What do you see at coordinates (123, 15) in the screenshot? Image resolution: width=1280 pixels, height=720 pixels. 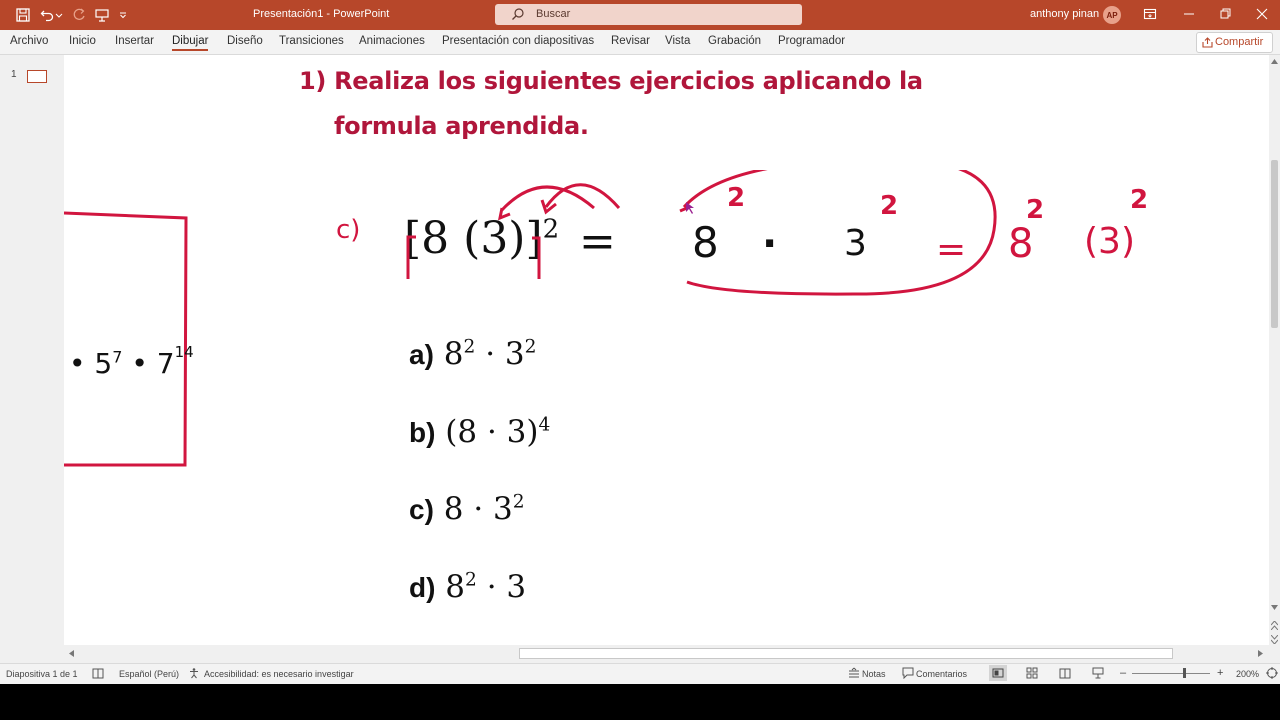 I see `customize-toolbar-icon` at bounding box center [123, 15].